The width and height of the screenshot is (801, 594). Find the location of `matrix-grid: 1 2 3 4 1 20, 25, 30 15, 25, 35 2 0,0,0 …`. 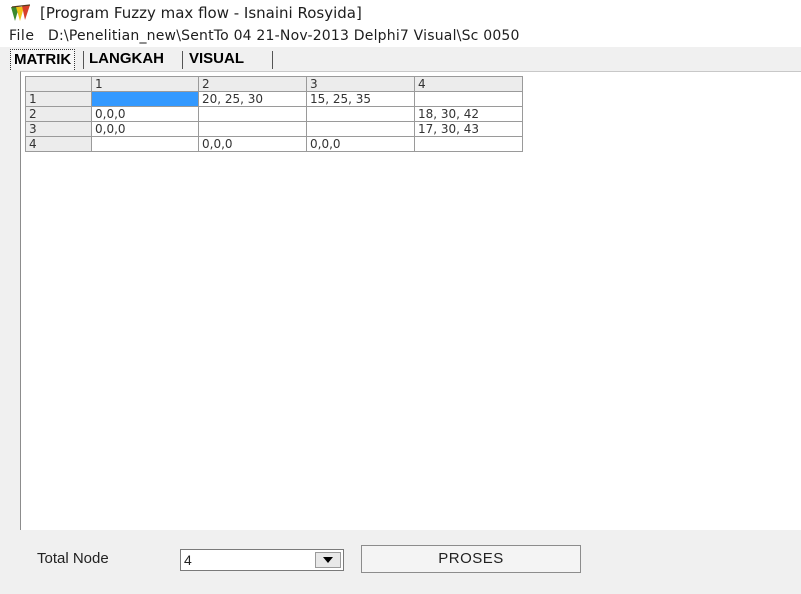

matrix-grid: 1 2 3 4 1 20, 25, 30 15, 25, 35 2 0,0,0 … is located at coordinates (274, 114).